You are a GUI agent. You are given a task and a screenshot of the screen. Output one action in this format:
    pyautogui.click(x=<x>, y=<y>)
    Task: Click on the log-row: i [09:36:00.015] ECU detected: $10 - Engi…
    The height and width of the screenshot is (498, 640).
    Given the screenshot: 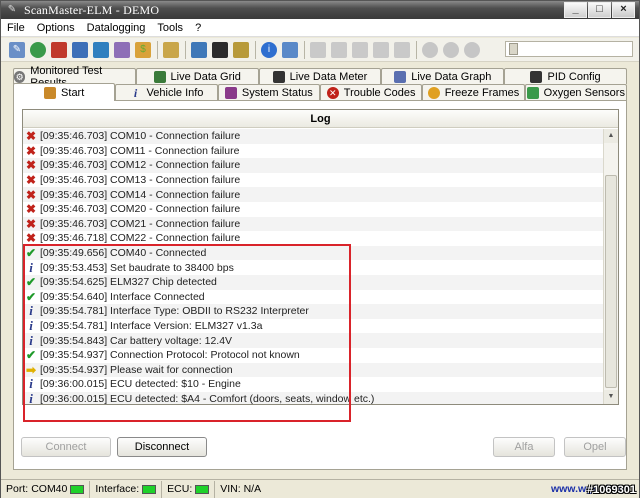 What is the action you would take?
    pyautogui.click(x=313, y=384)
    